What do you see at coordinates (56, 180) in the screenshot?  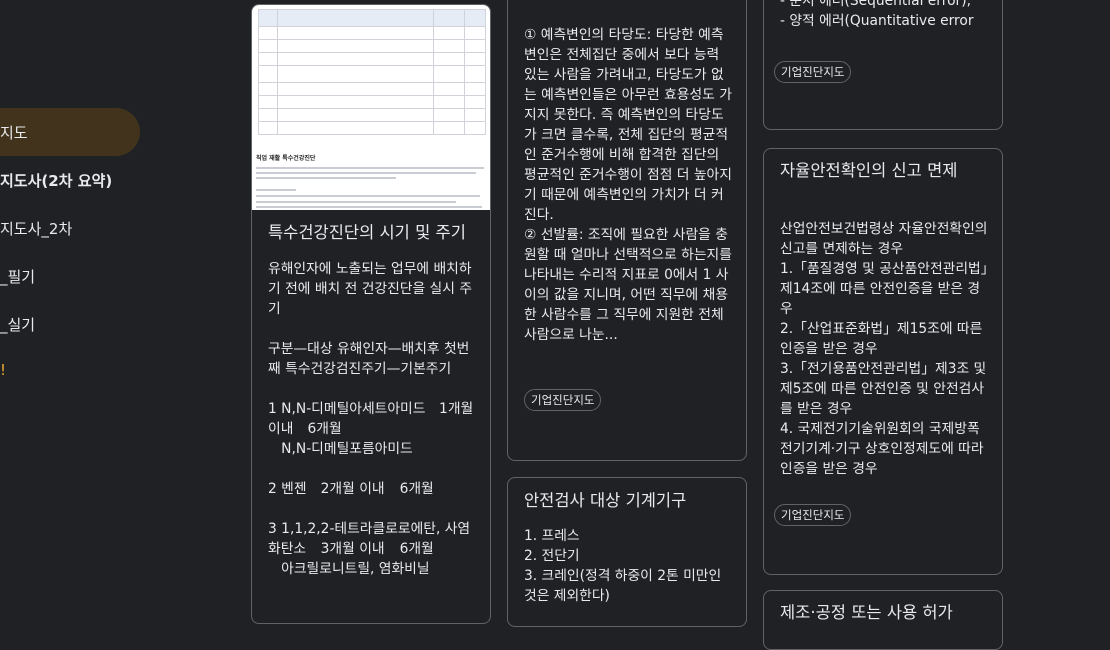 I see `sidebar-item-text: 지도사(2차 요약)` at bounding box center [56, 180].